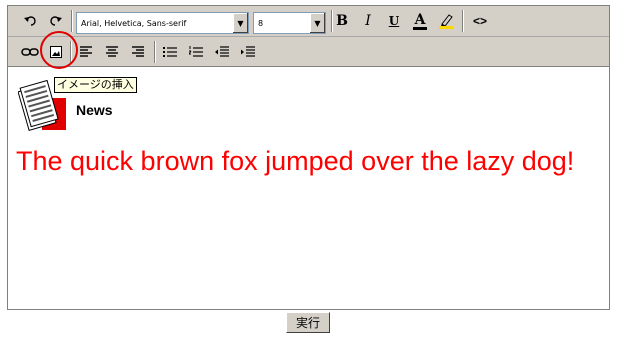  I want to click on highlight-icon, so click(446, 21).